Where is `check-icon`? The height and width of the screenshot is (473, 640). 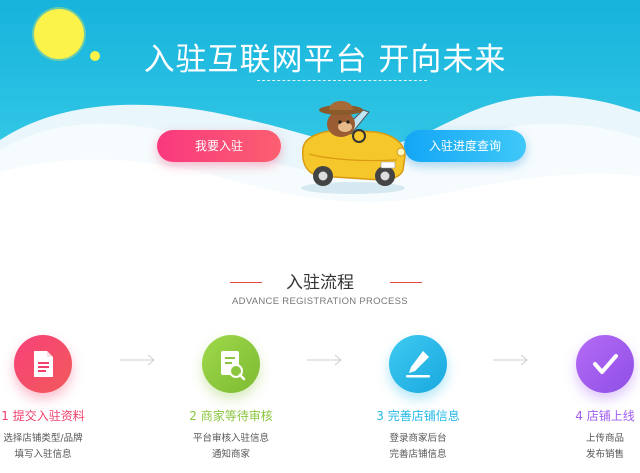
check-icon is located at coordinates (605, 364).